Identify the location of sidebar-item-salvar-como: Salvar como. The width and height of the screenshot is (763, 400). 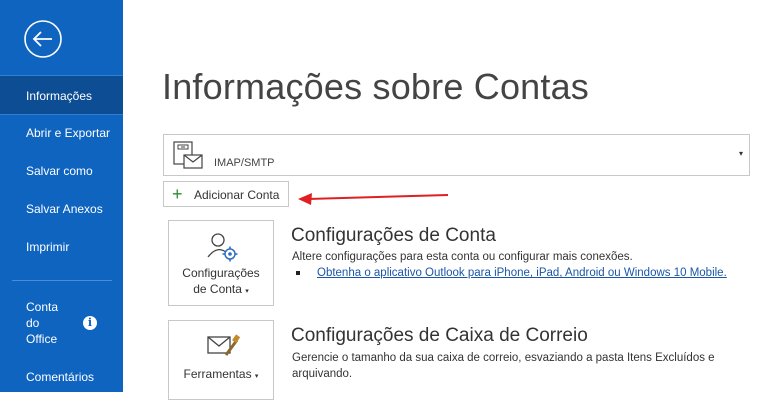
(61, 171).